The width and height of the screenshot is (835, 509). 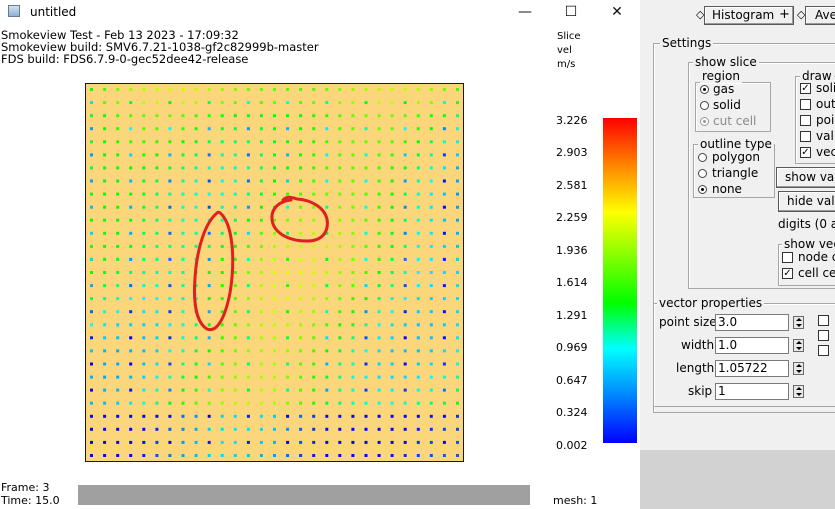 I want to click on width-spinner, so click(x=798, y=345).